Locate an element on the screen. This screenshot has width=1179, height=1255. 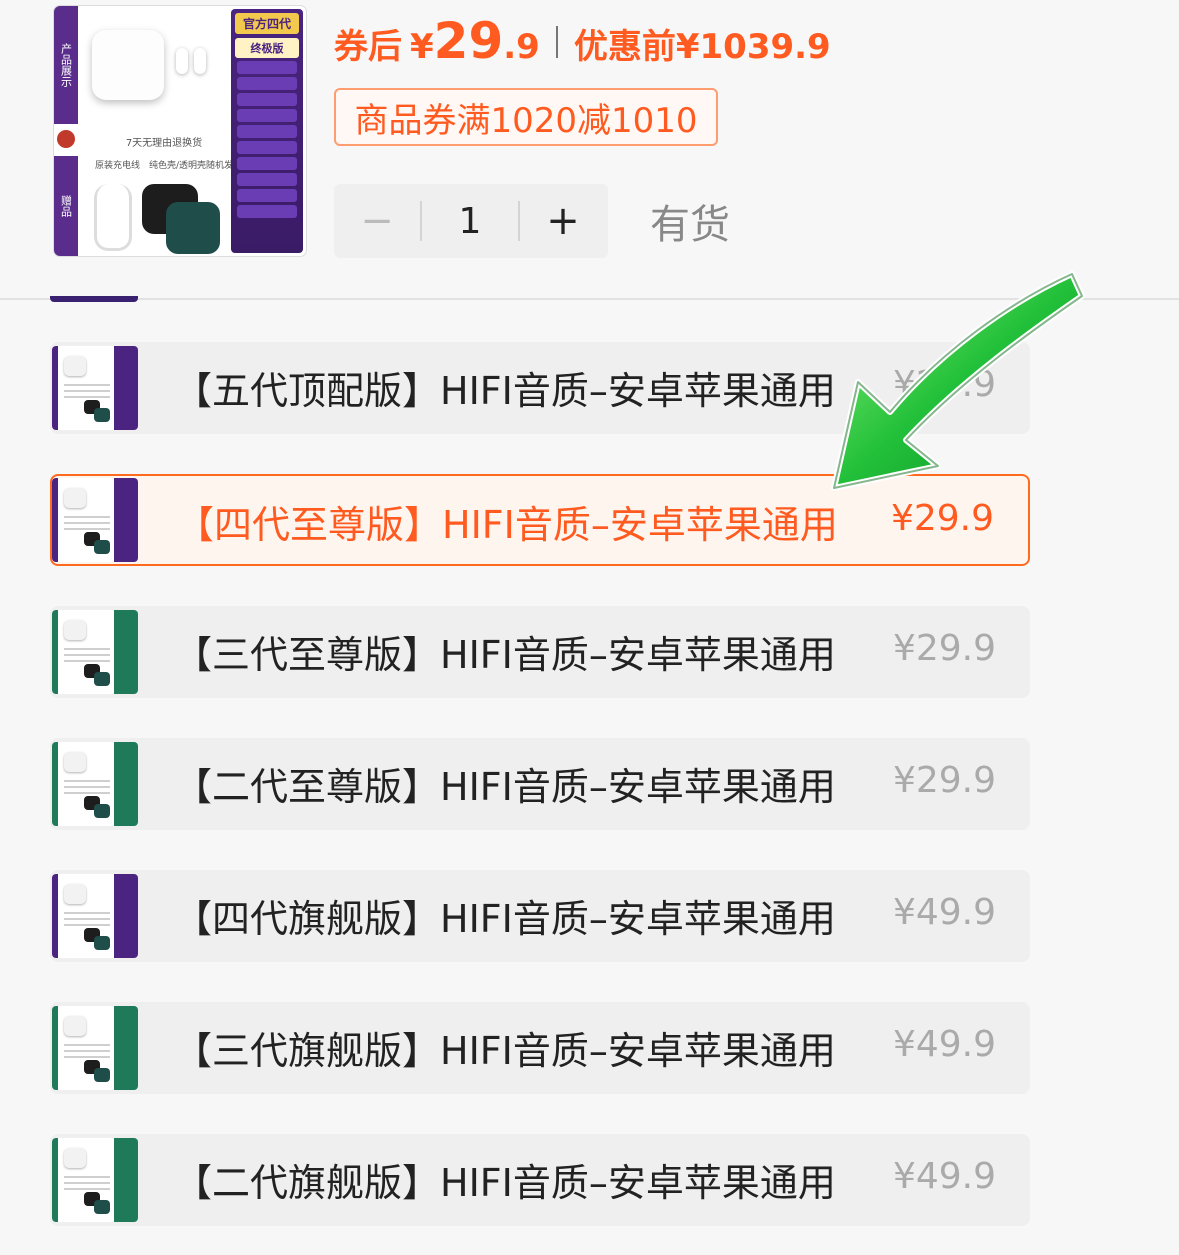
variant-option: 【四代旗舰版】HIFI音质–安卓苹果通用 ¥49.9 is located at coordinates (540, 916).